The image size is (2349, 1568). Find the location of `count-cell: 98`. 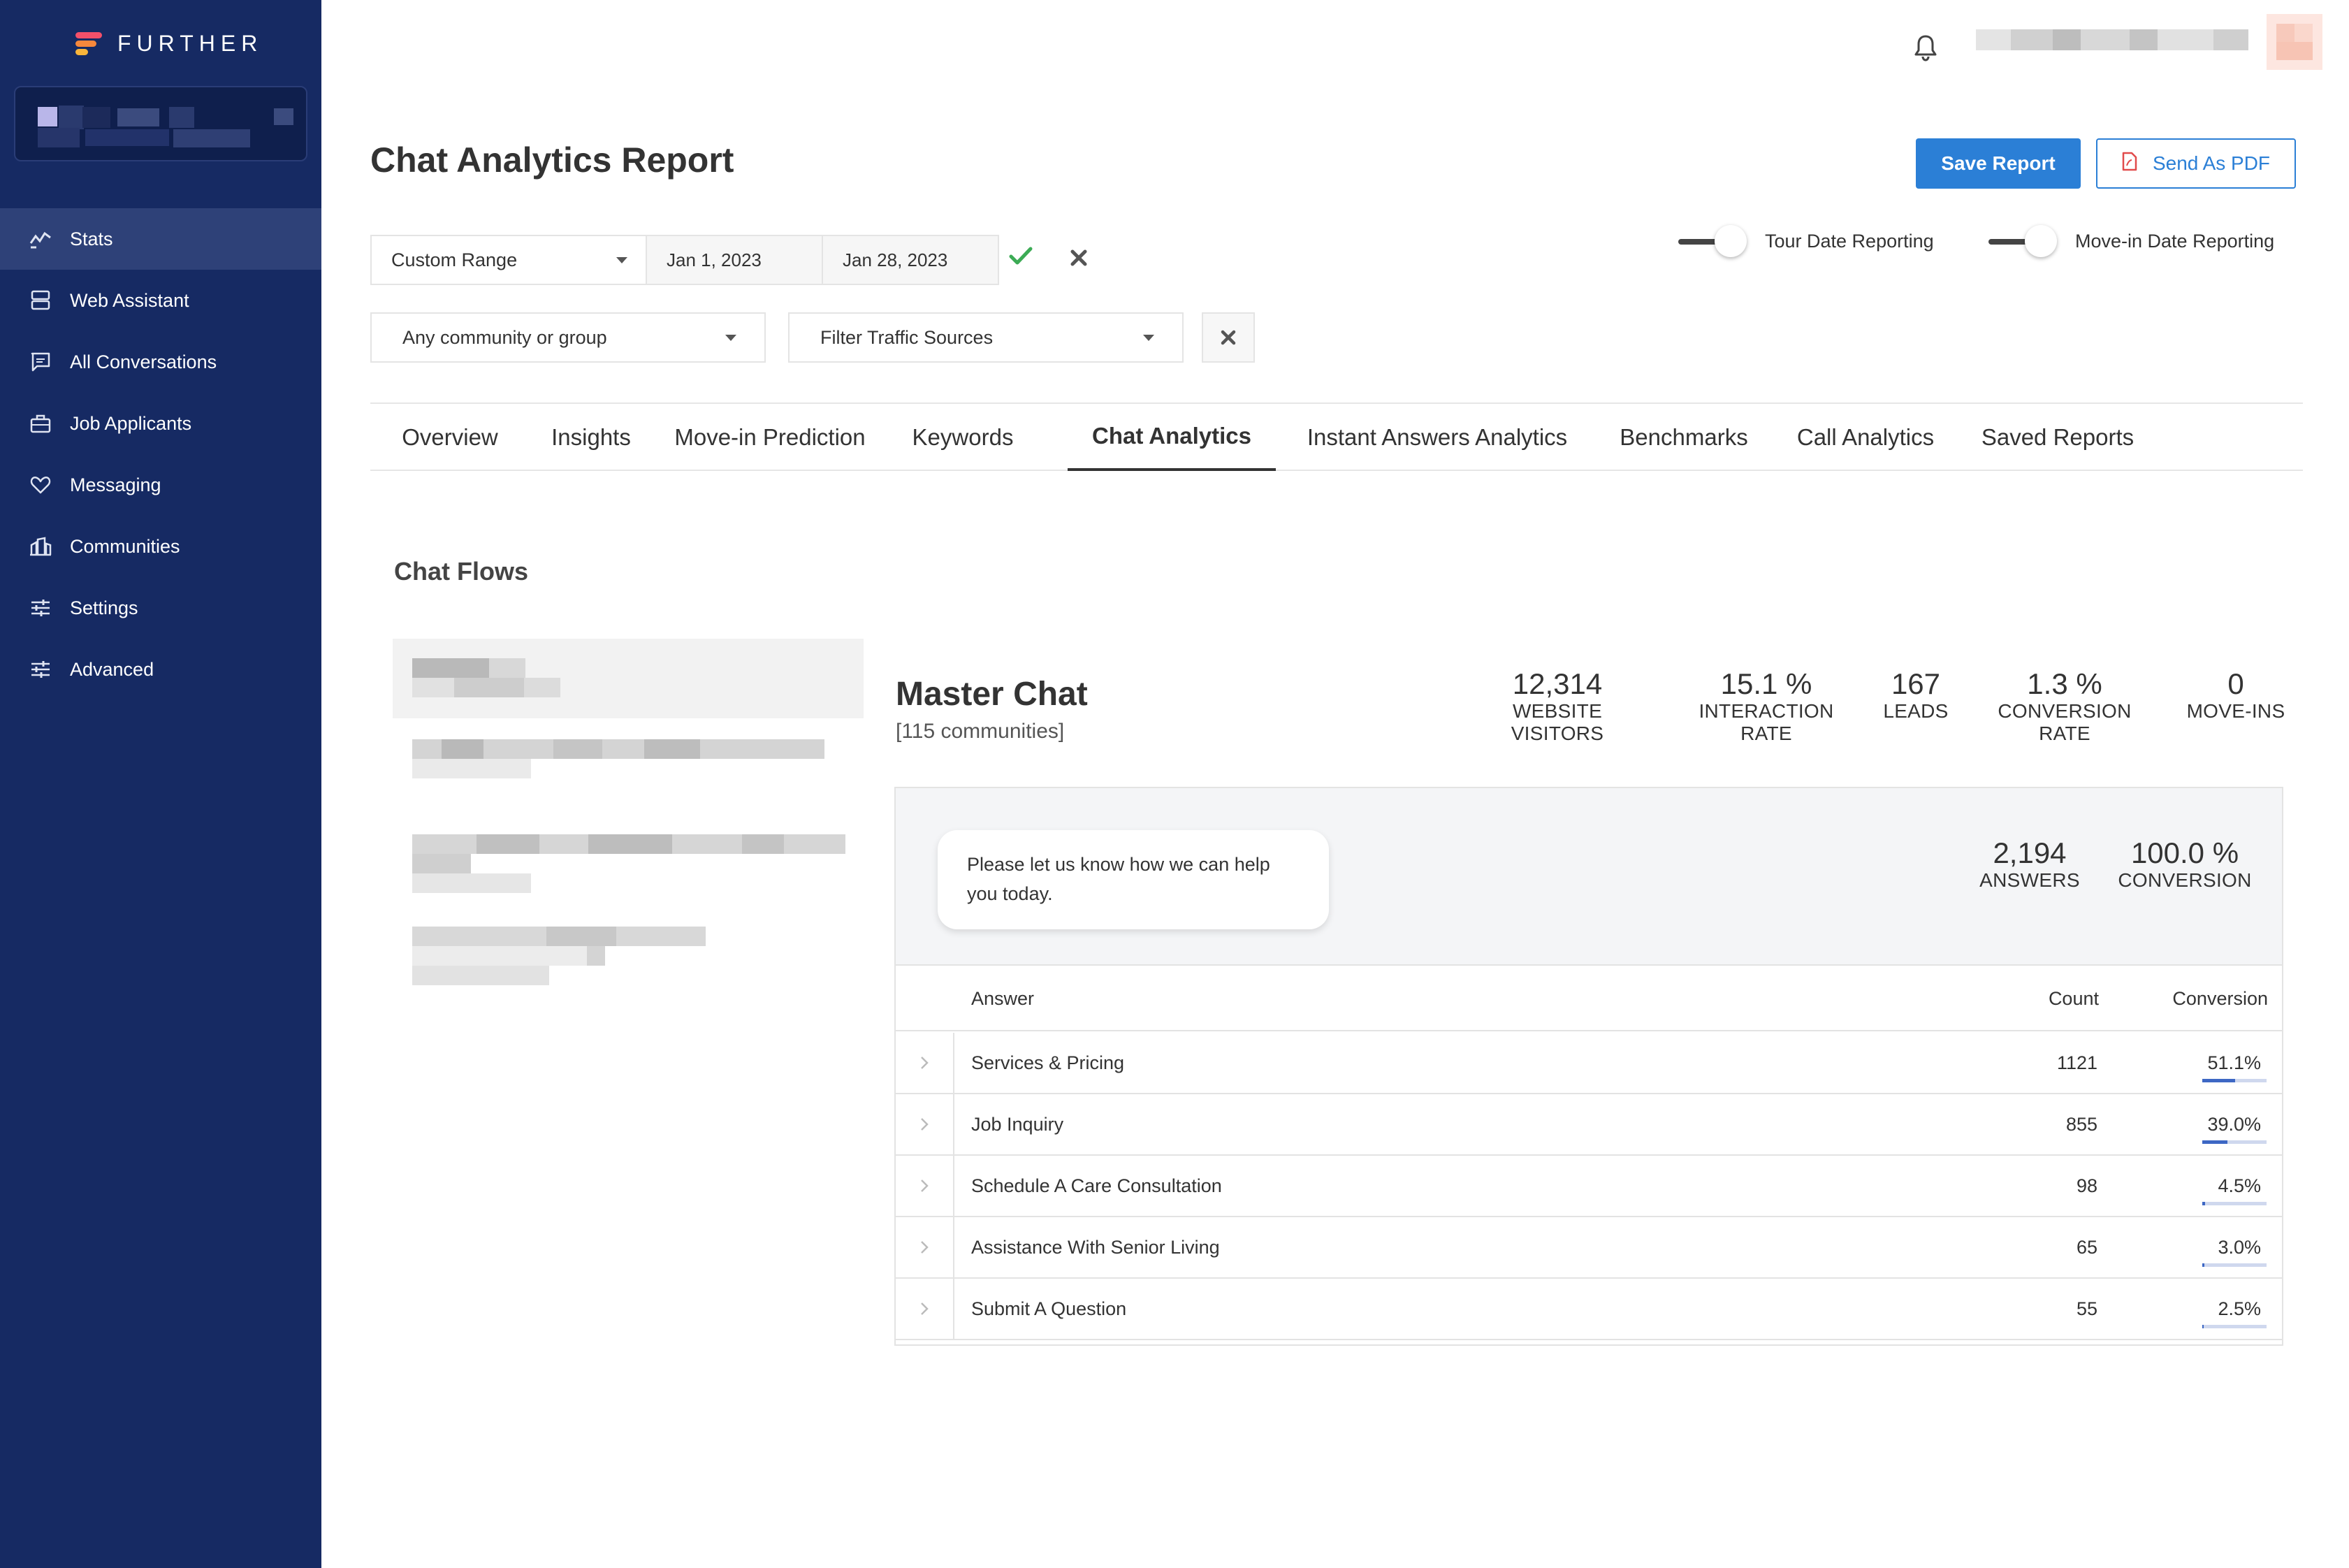

count-cell: 98 is located at coordinates (2086, 1185).